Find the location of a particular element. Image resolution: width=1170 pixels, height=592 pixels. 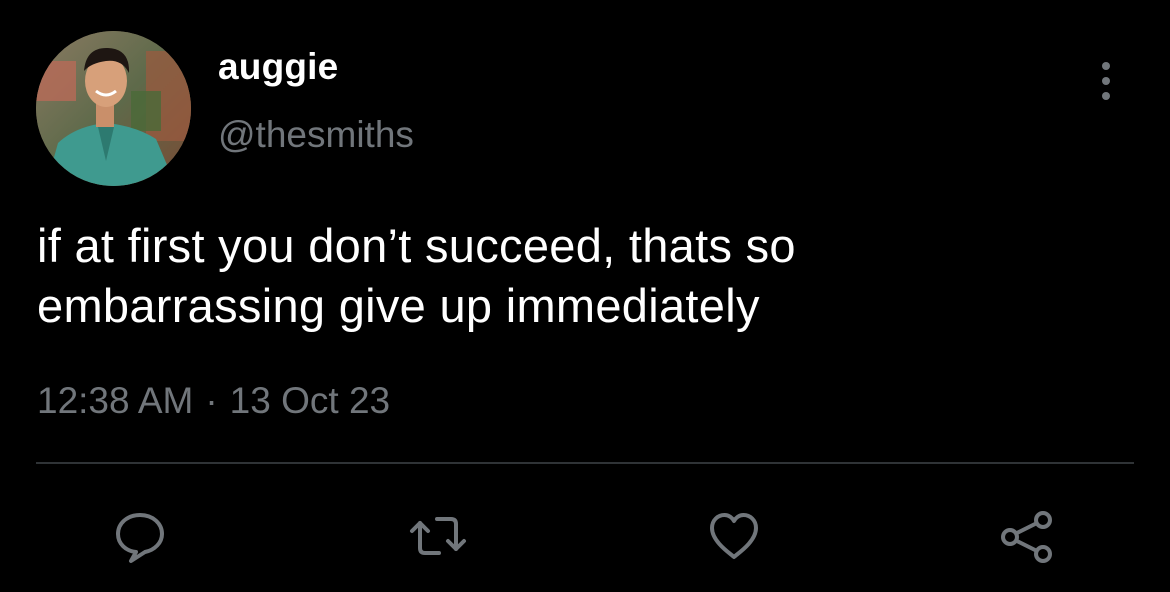

speech-bubble-icon is located at coordinates (140, 538).